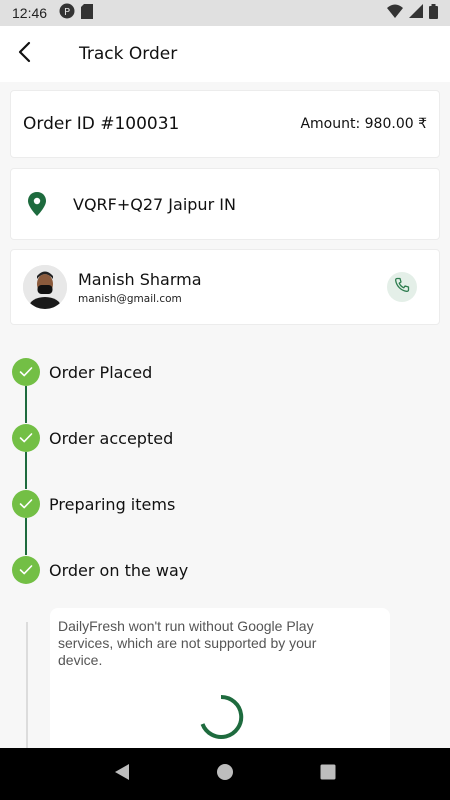  I want to click on order-id: Order ID #100031, so click(101, 124).